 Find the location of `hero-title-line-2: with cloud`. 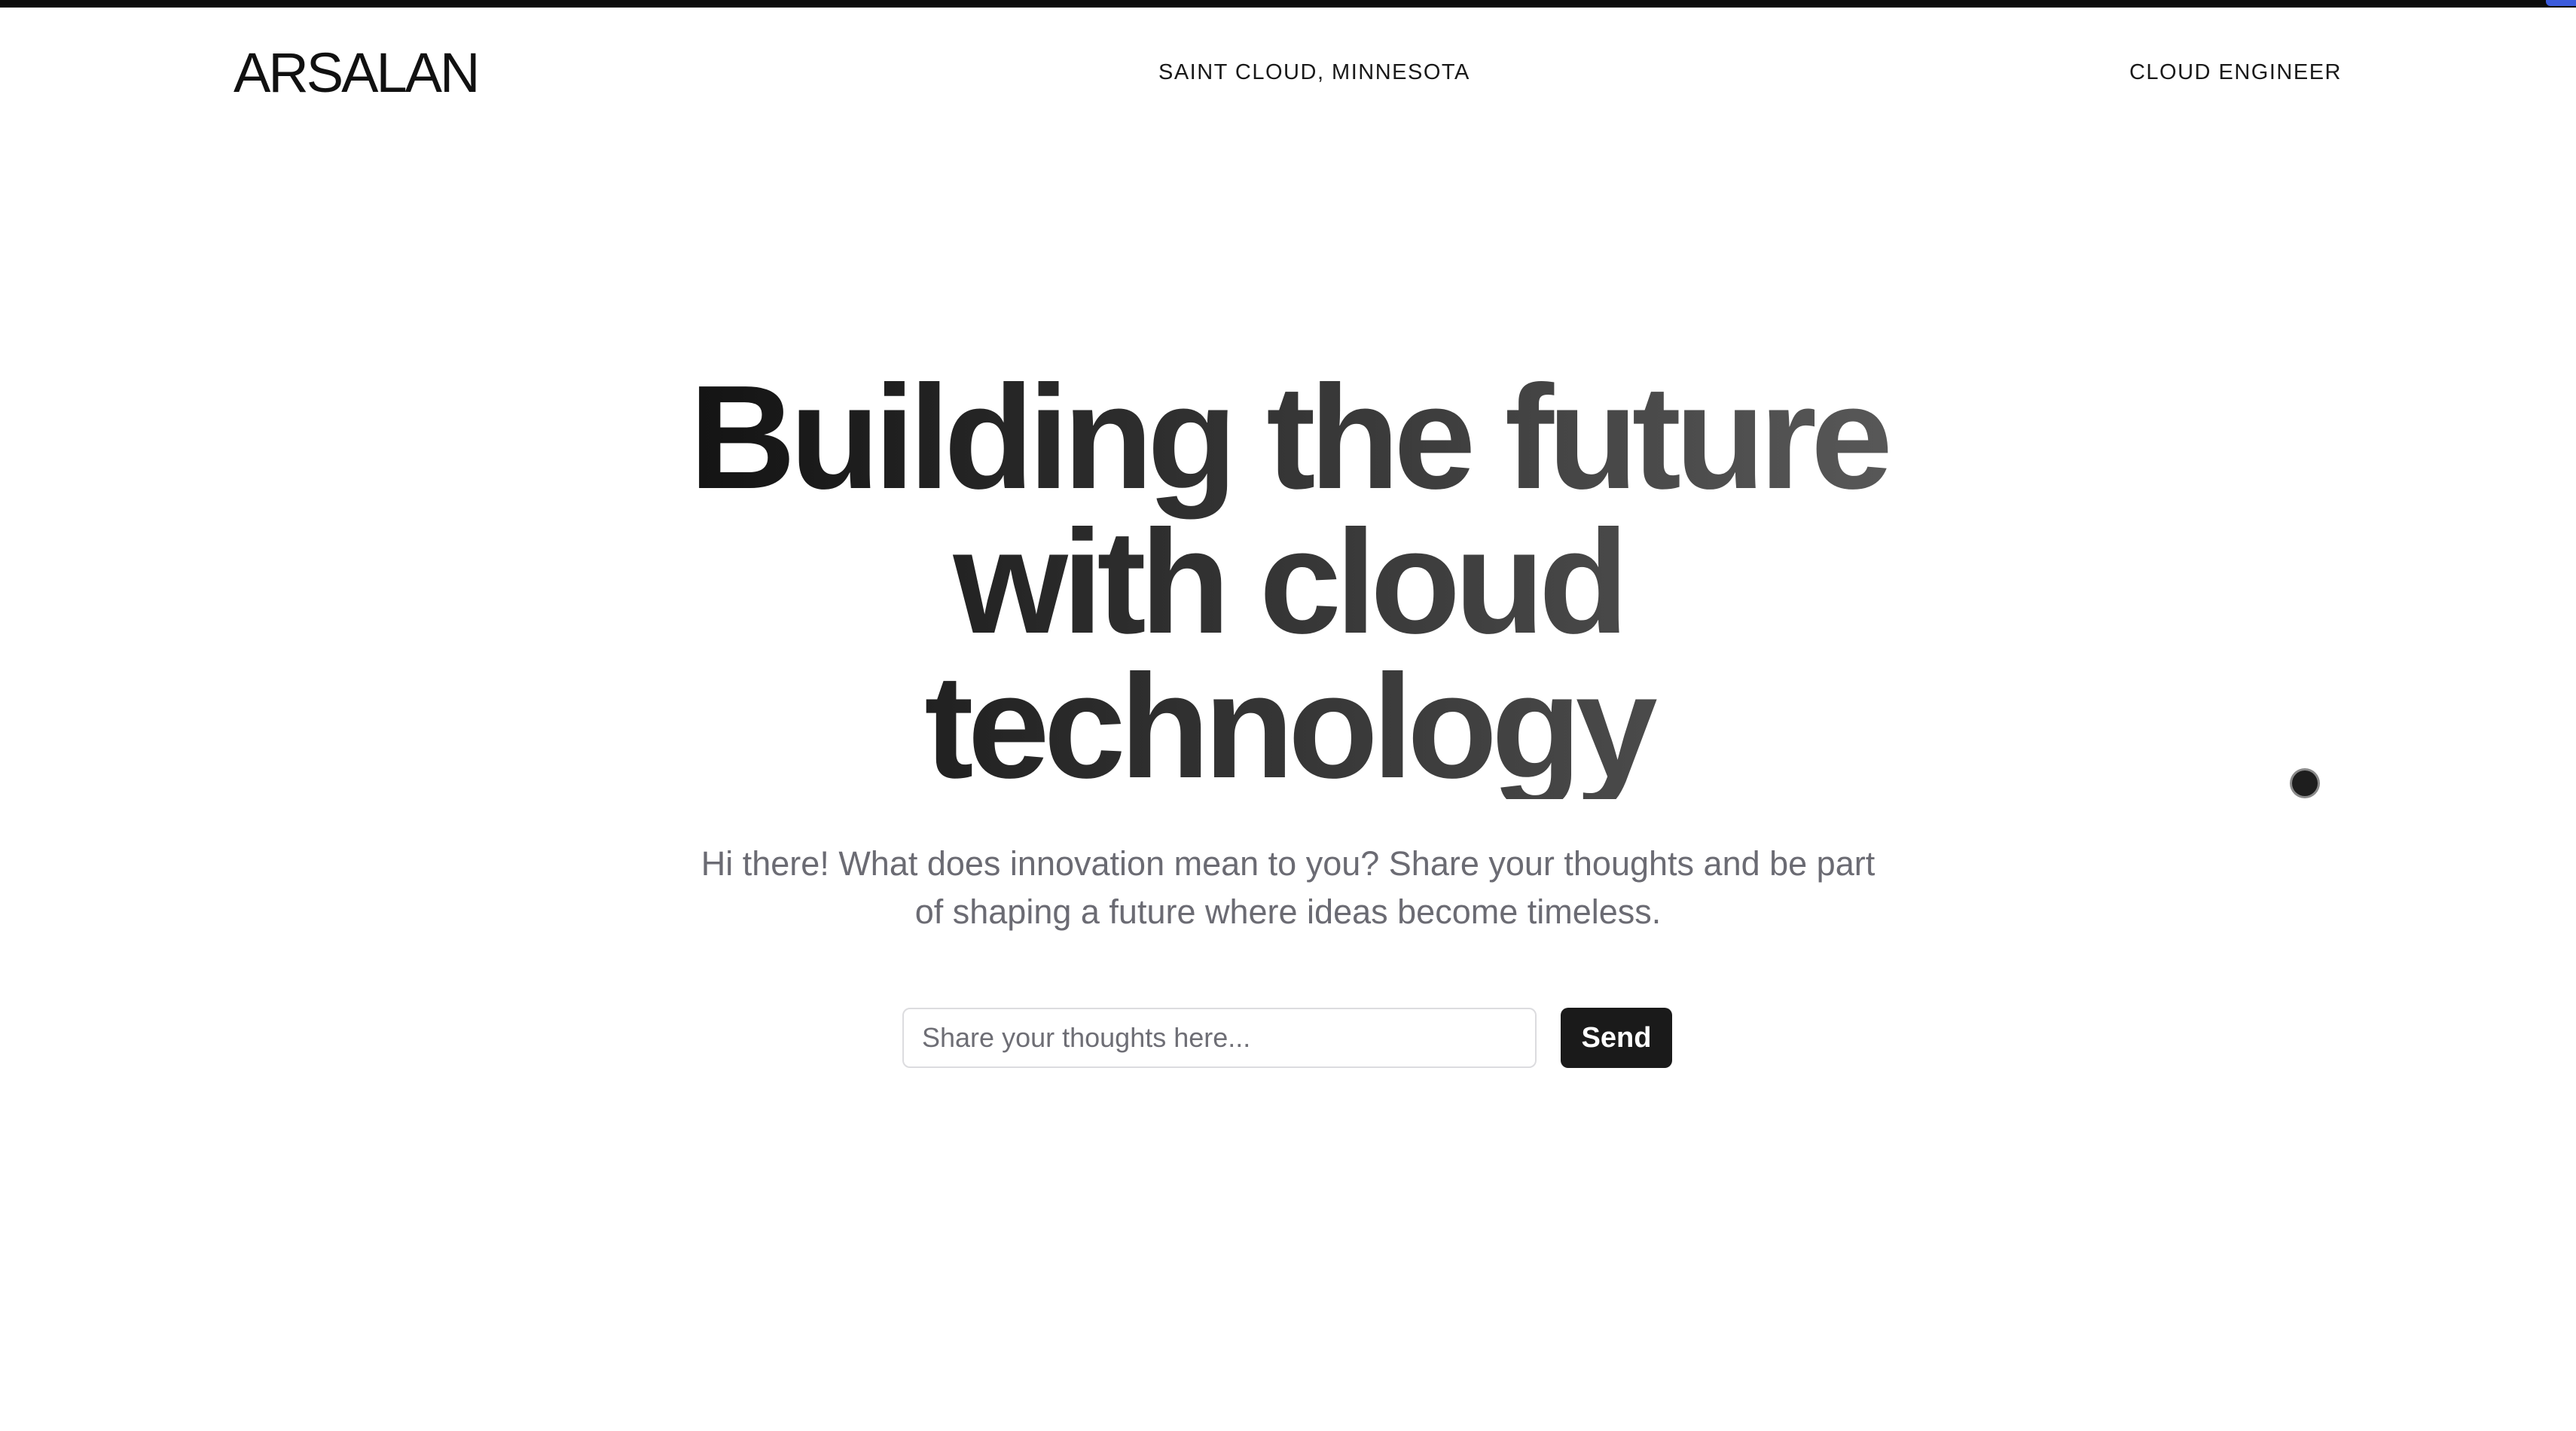

hero-title-line-2: with cloud is located at coordinates (1288, 581).